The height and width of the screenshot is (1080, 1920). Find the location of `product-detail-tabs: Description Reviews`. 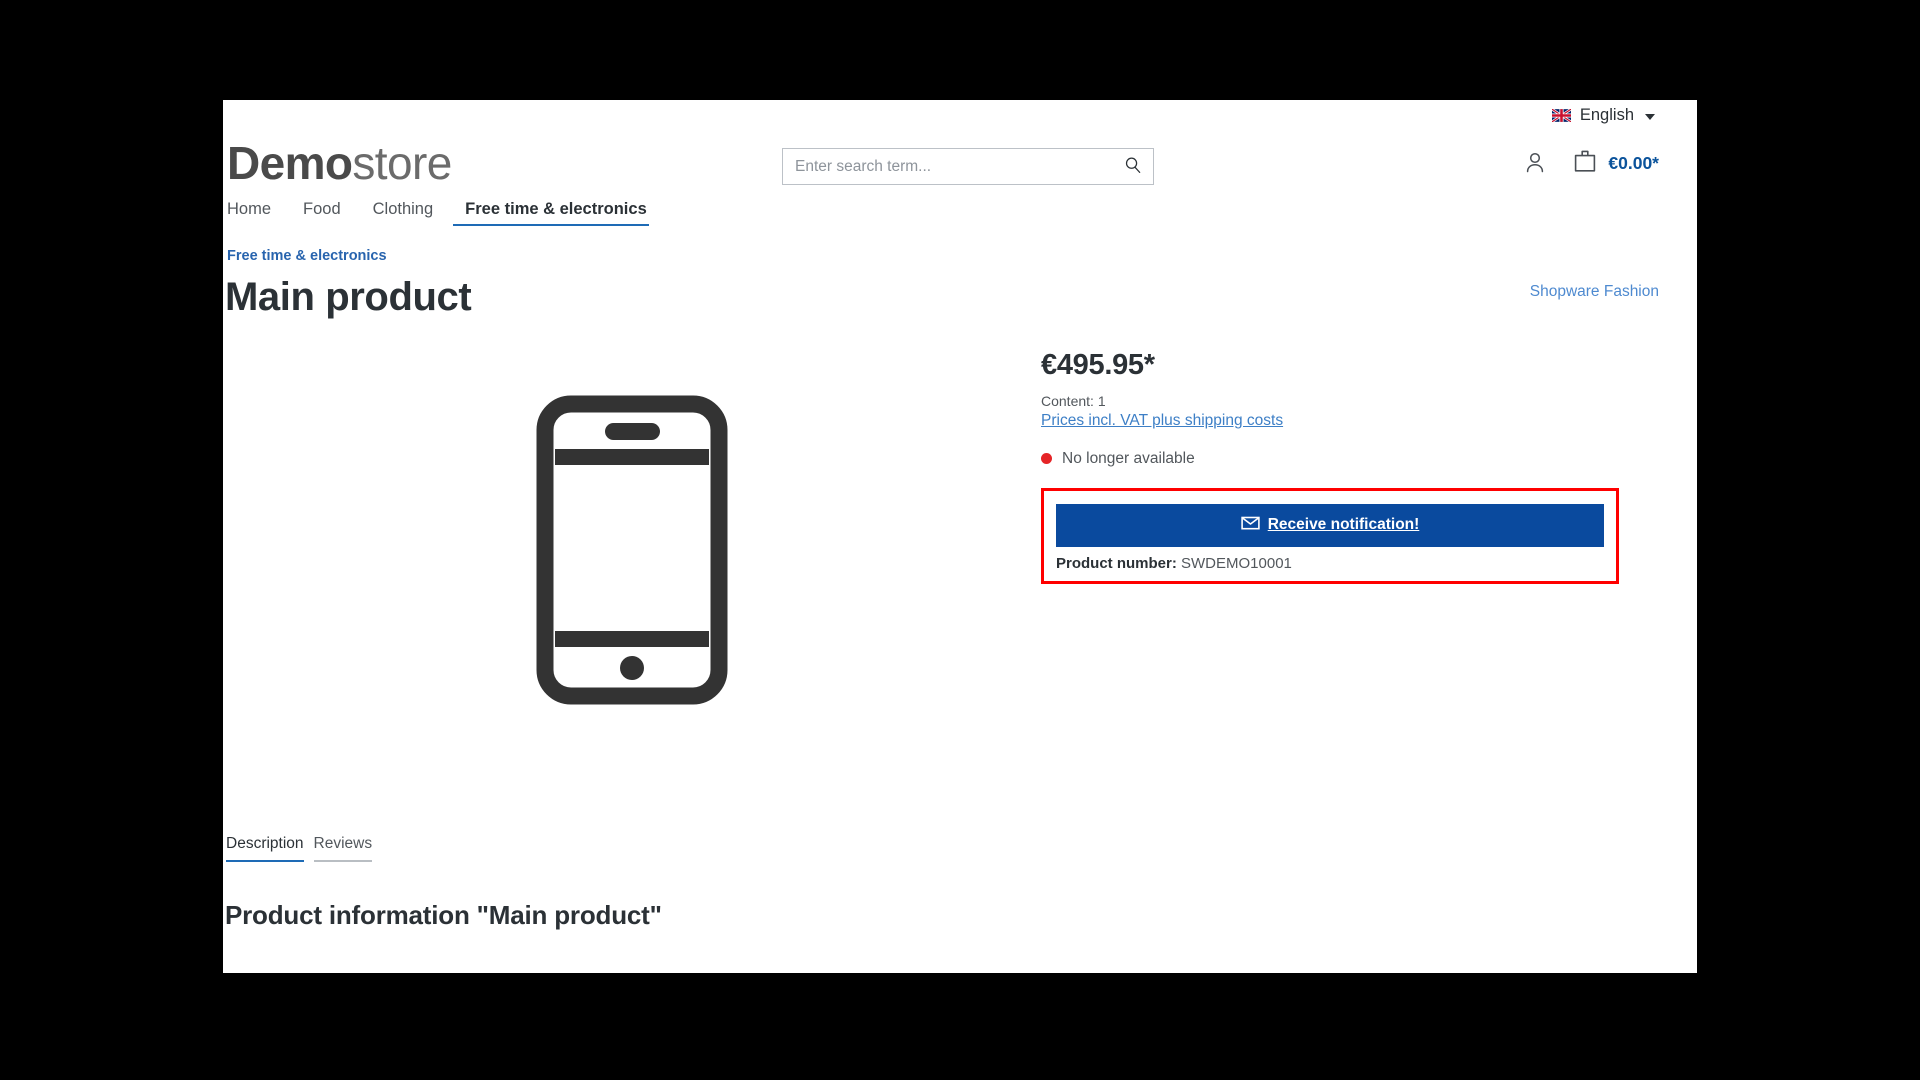

product-detail-tabs: Description Reviews is located at coordinates (299, 848).